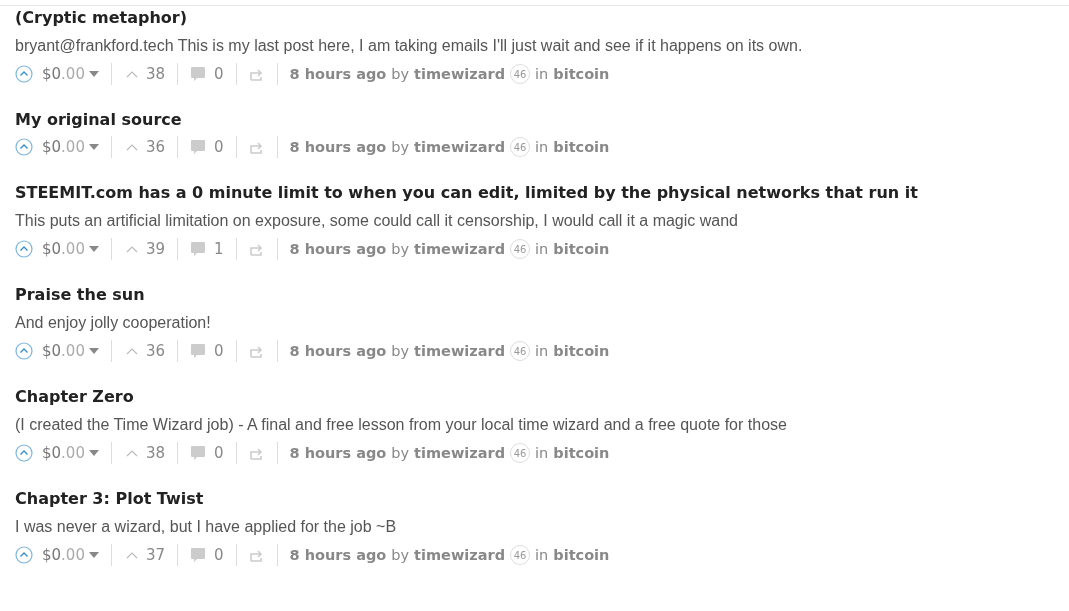 Image resolution: width=1069 pixels, height=611 pixels. What do you see at coordinates (542, 499) in the screenshot?
I see `post-title: Chapter 3: Plot Twist` at bounding box center [542, 499].